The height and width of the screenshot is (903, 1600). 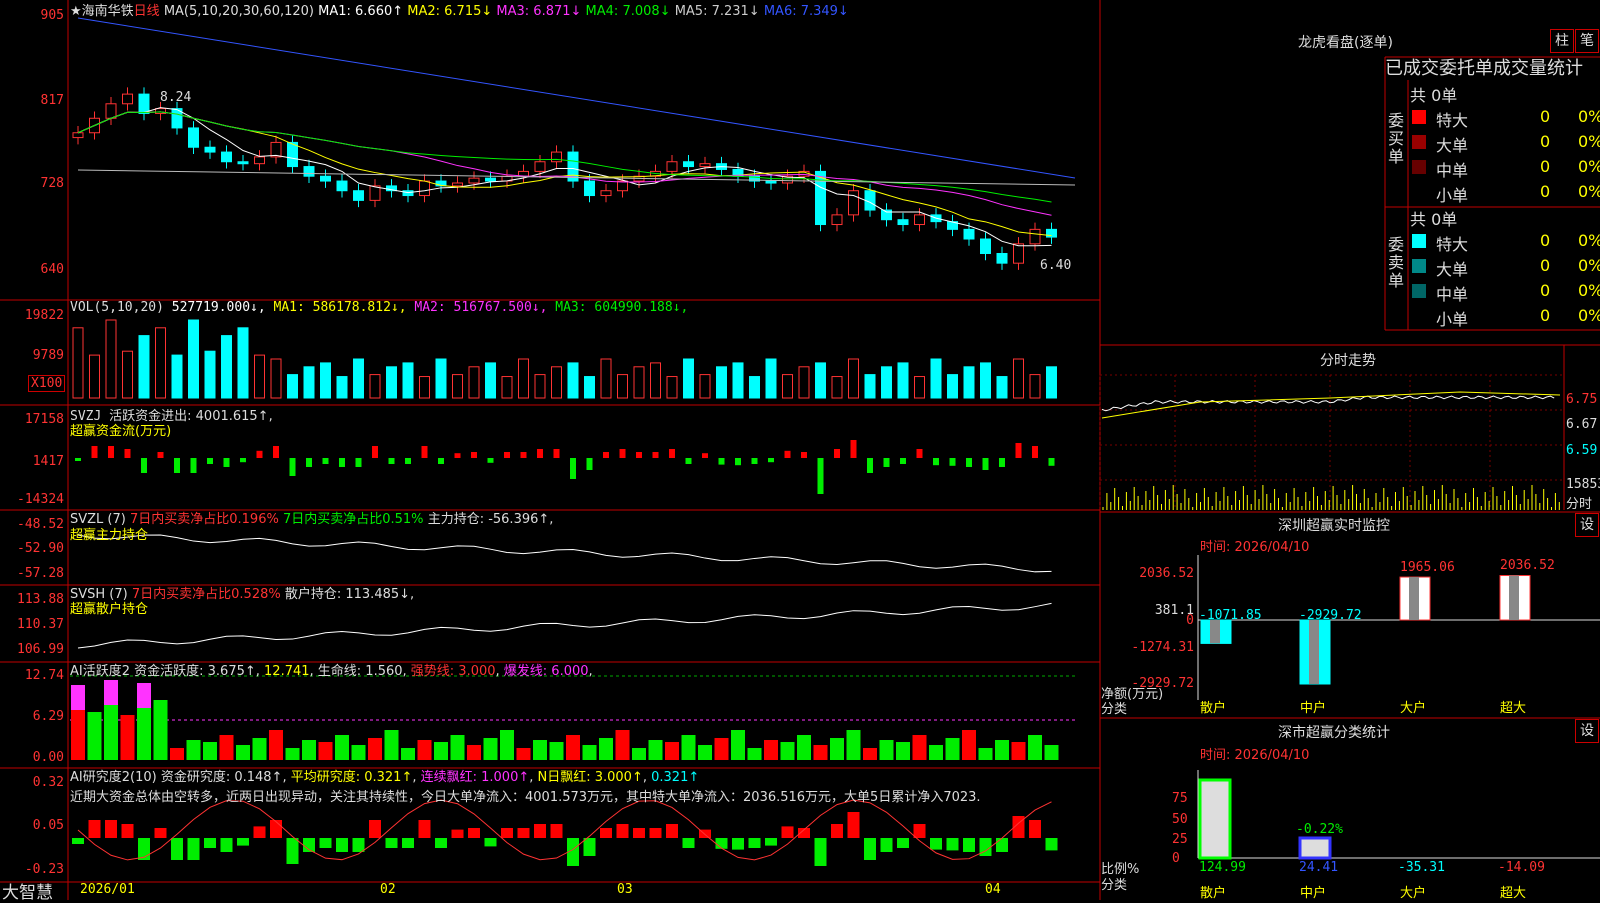 I want to click on tab-tick: 笔, so click(x=1587, y=41).